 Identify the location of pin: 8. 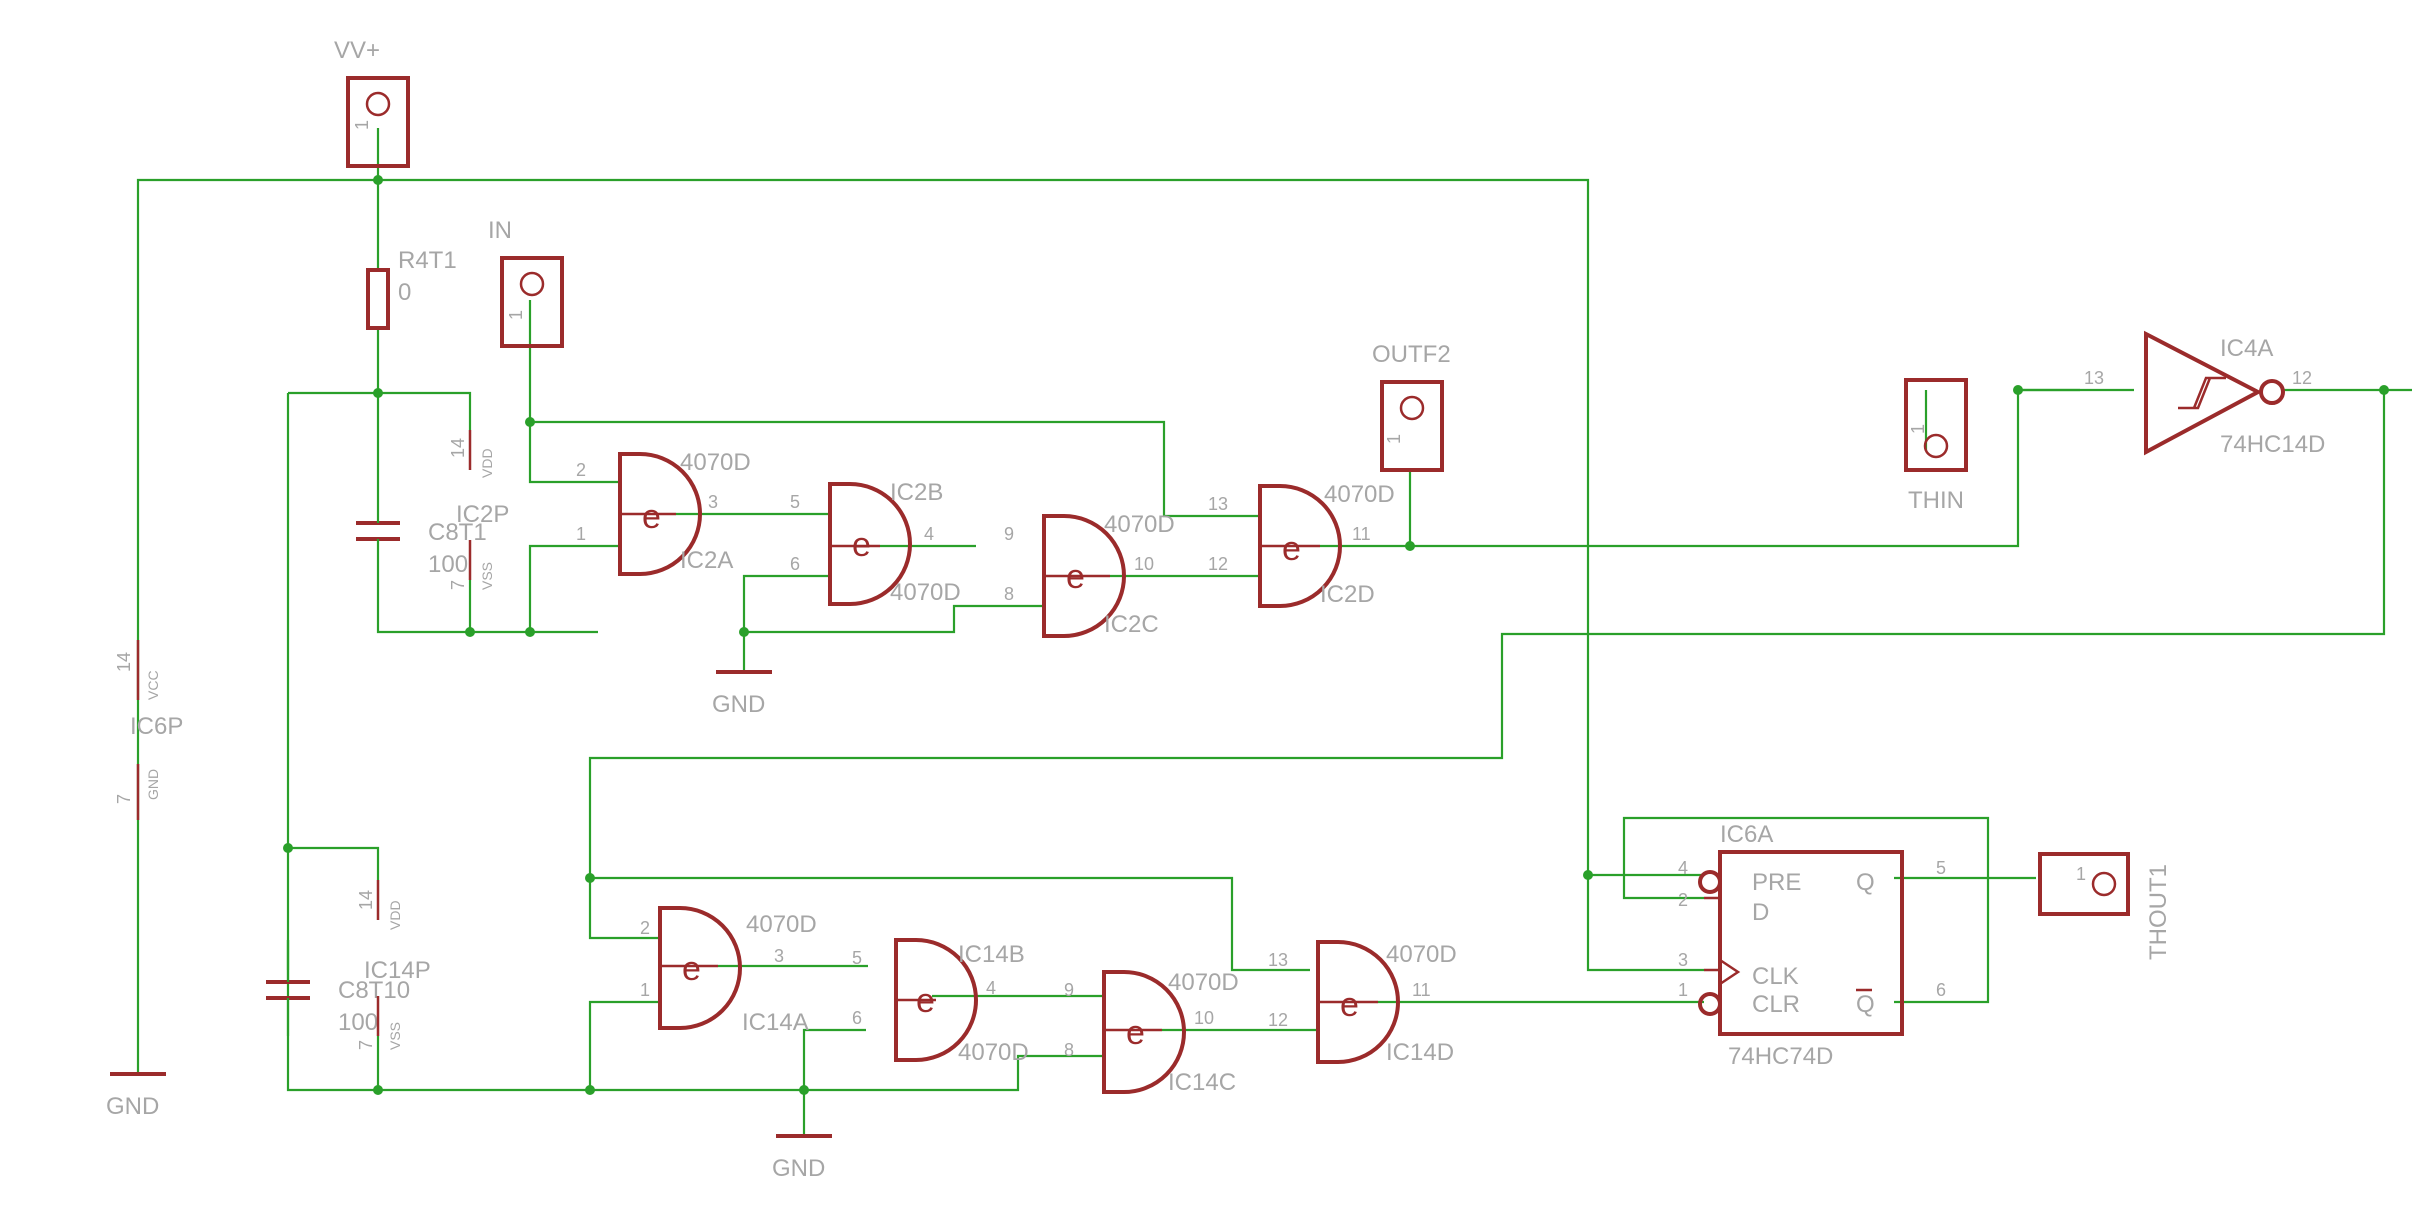
(1069, 1050).